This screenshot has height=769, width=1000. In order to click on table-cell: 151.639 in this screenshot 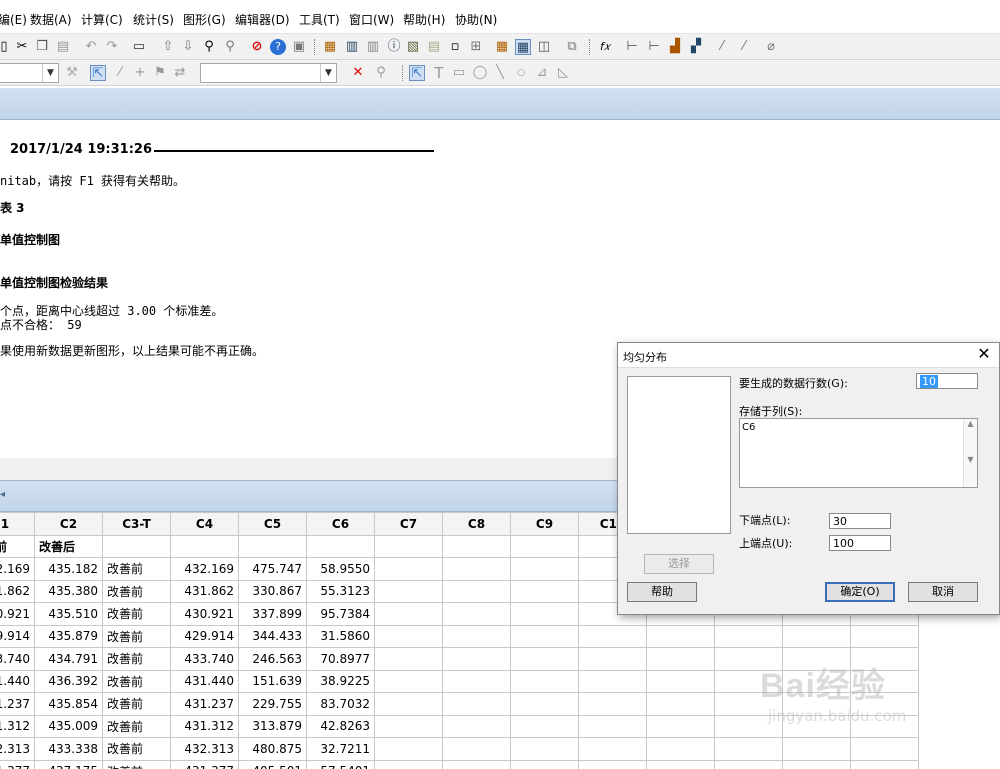, I will do `click(272, 681)`.